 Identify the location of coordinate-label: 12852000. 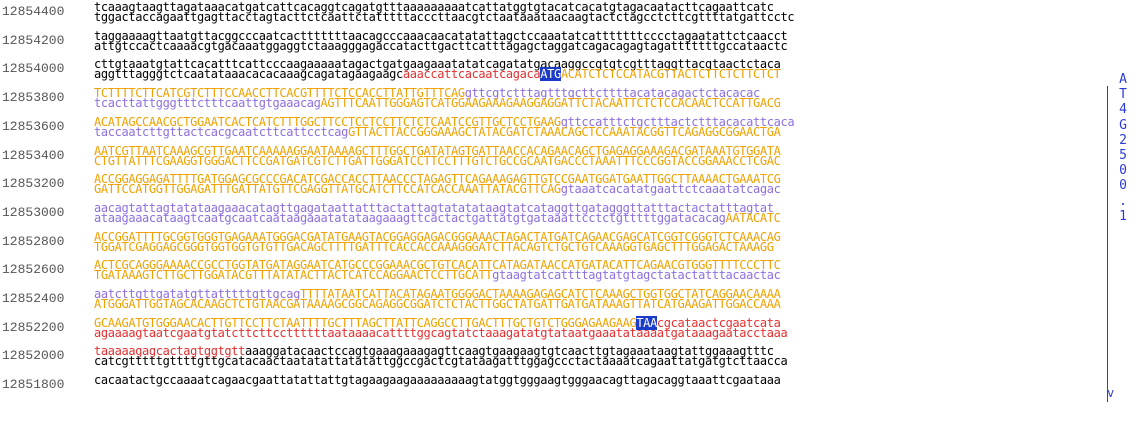
(33, 356).